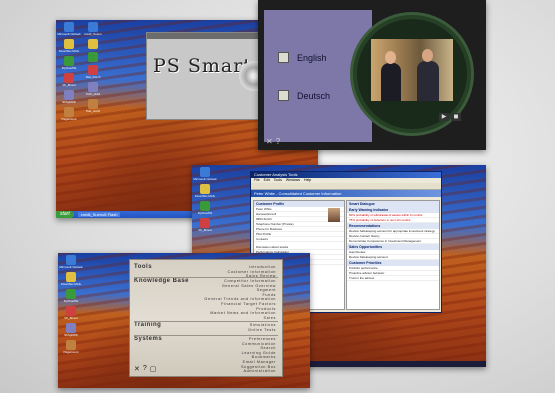 This screenshot has height=393, width=555. I want to click on ps-smart-titlebar, so click(211, 36).